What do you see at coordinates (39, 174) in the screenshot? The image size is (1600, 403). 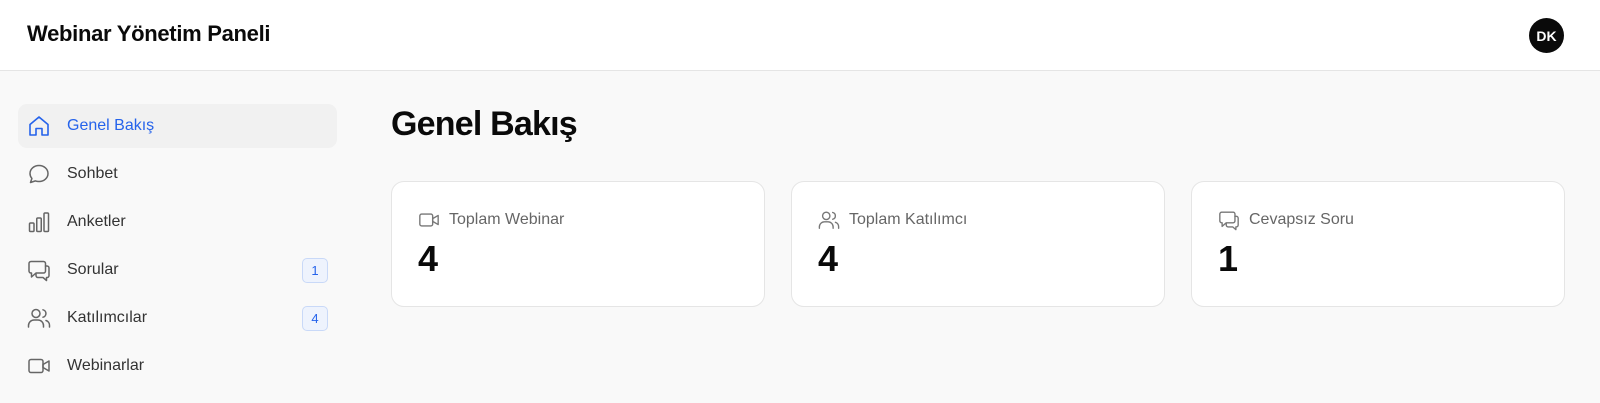 I see `chat-bubble-icon` at bounding box center [39, 174].